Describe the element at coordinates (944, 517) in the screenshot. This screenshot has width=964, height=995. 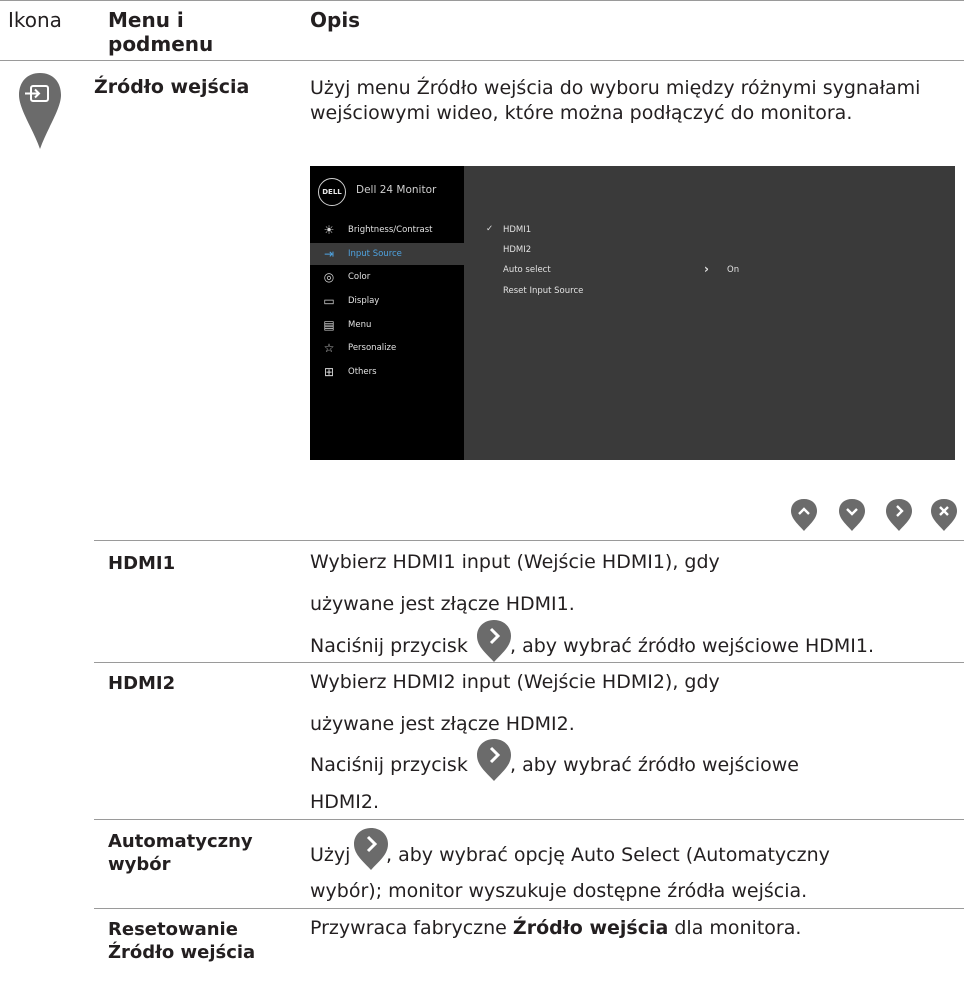
I see `close-button-icon` at that location.